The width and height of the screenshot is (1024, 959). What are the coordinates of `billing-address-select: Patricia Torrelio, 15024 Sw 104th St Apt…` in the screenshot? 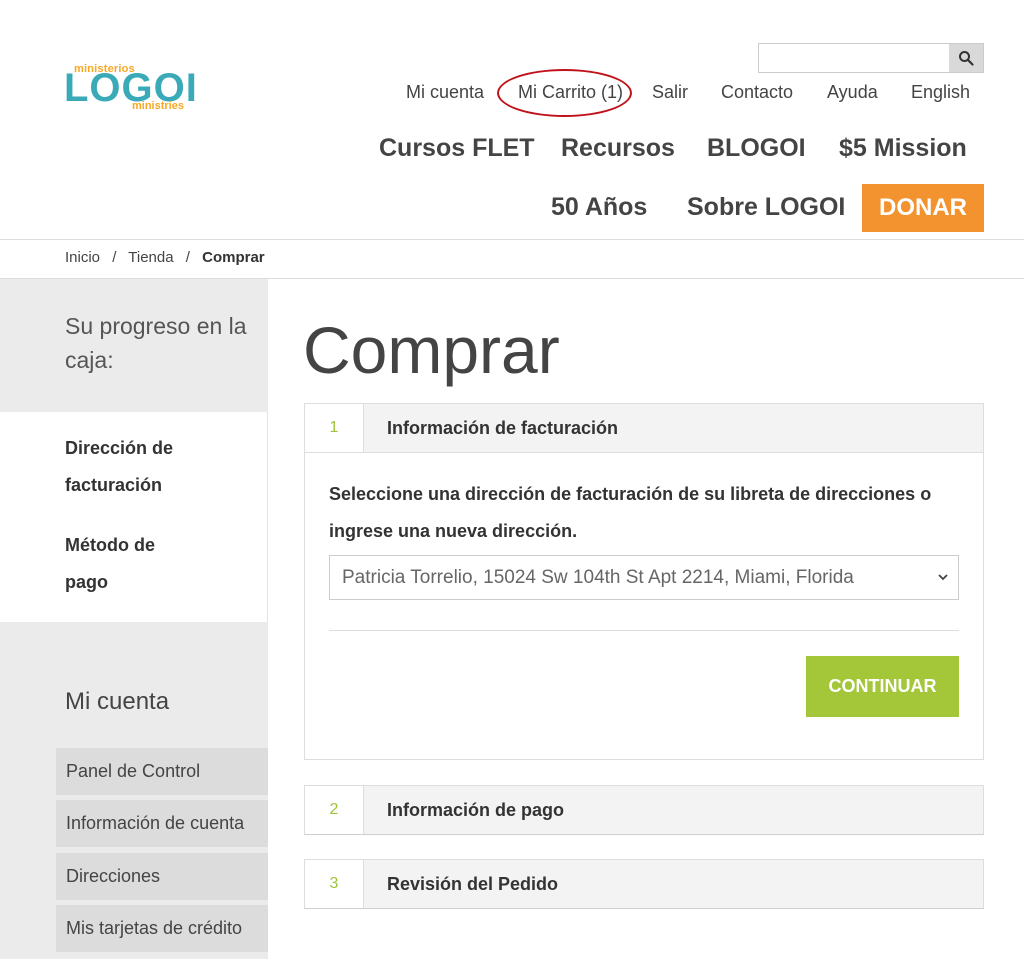 It's located at (644, 577).